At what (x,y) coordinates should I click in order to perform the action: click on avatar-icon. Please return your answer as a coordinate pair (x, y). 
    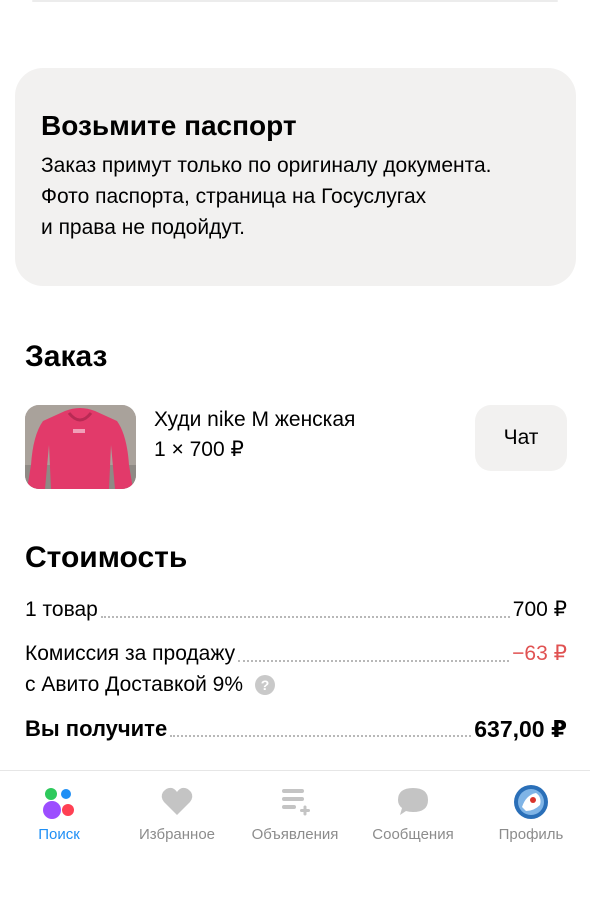
    Looking at the image, I should click on (531, 802).